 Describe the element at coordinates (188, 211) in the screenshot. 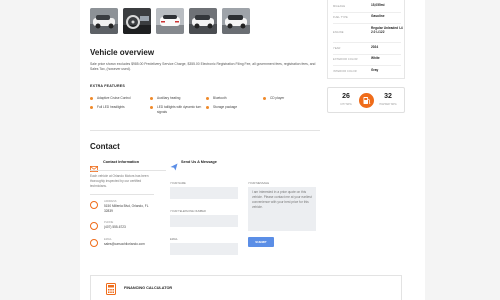

I see `telephone-field-label: Your telephone number` at that location.